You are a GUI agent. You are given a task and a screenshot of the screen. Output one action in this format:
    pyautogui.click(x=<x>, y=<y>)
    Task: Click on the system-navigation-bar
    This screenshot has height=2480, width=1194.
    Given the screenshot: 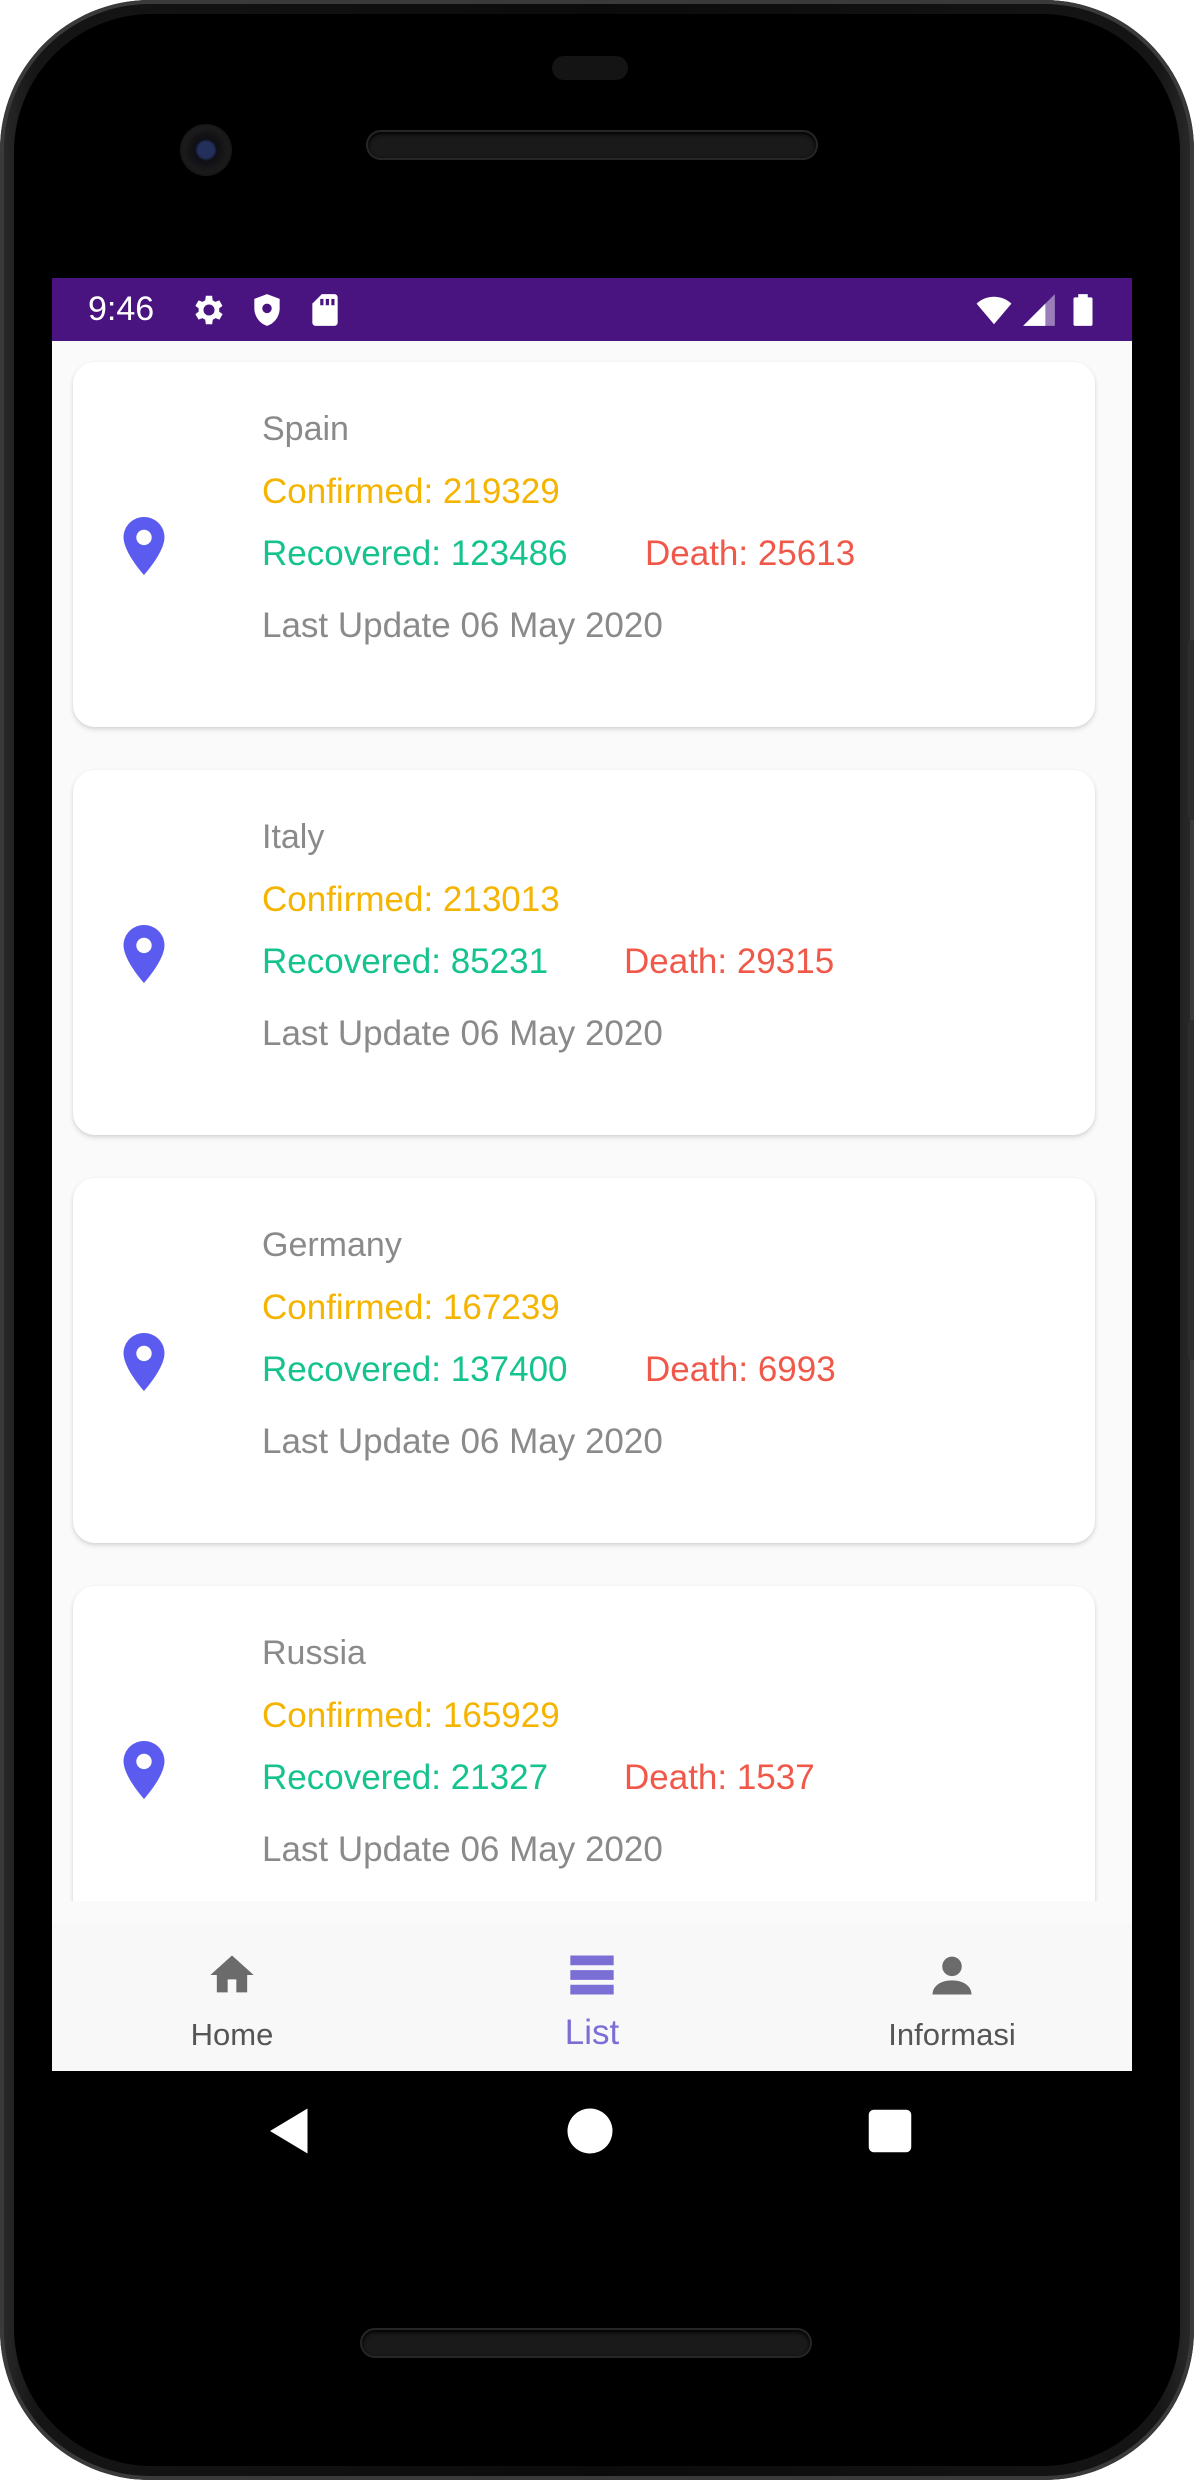 What is the action you would take?
    pyautogui.click(x=597, y=2136)
    